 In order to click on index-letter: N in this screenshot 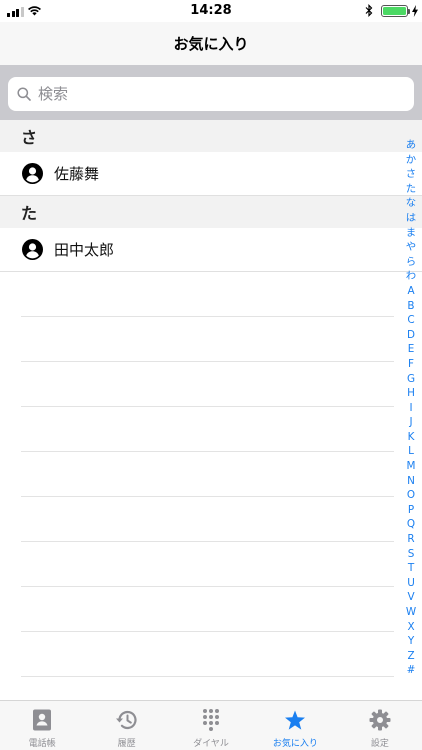, I will do `click(411, 481)`.